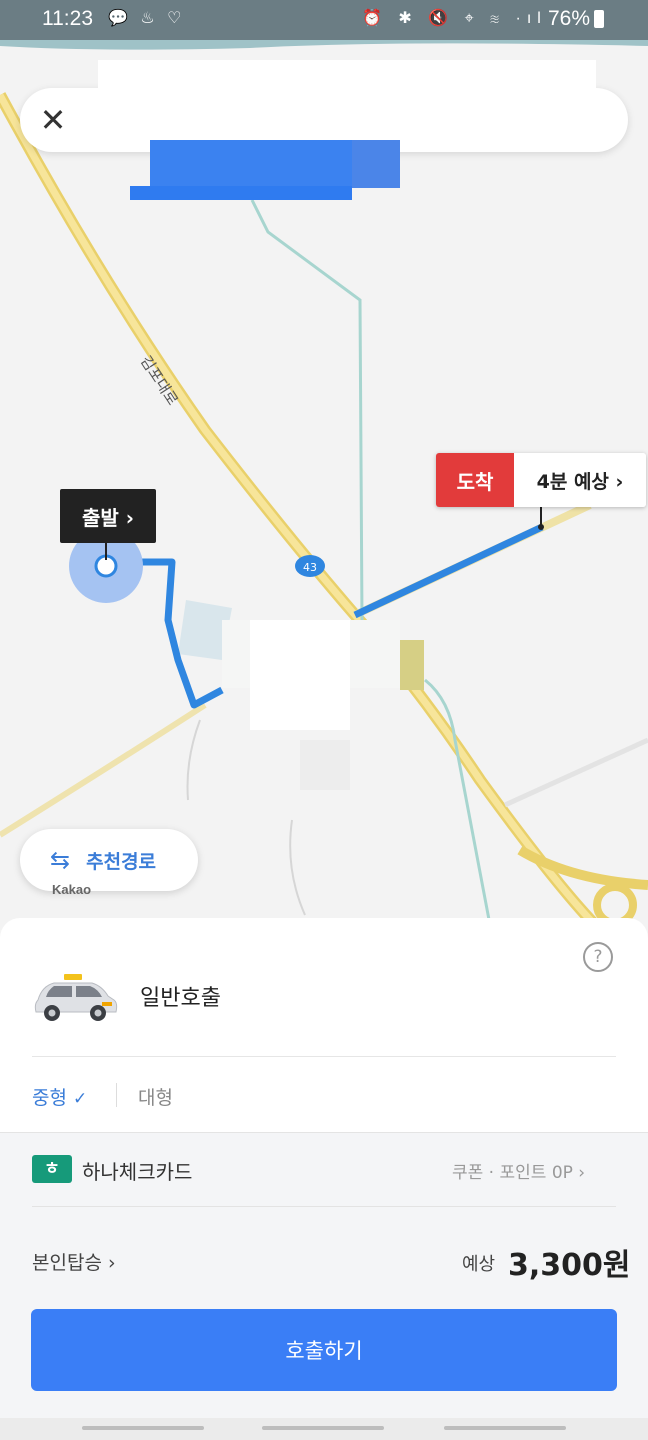 The width and height of the screenshot is (648, 1440). Describe the element at coordinates (67, 18) in the screenshot. I see `status-time: 11:23` at that location.